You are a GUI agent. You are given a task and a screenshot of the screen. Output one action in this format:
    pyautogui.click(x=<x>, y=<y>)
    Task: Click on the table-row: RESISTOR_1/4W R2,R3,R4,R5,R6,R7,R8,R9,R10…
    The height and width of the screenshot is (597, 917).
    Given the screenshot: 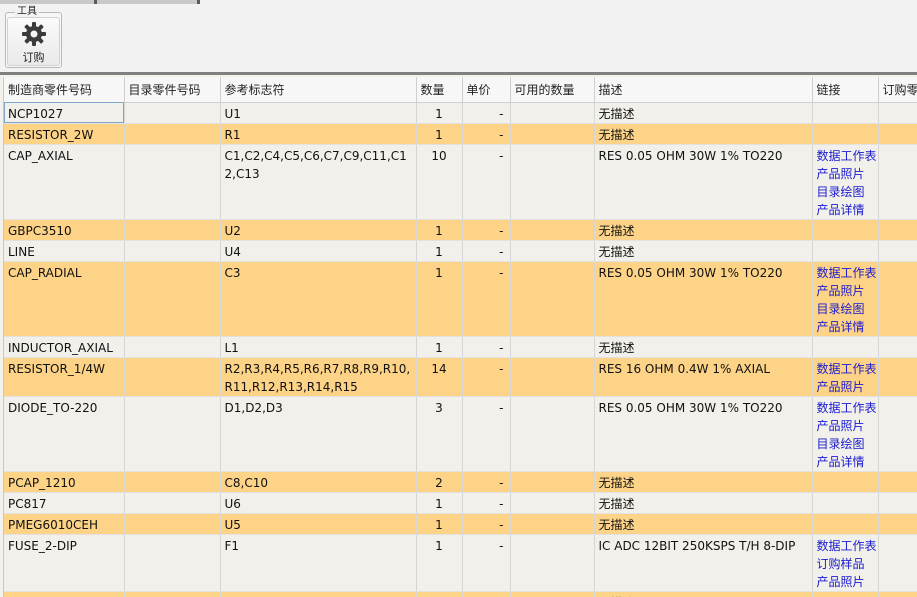 What is the action you would take?
    pyautogui.click(x=460, y=377)
    